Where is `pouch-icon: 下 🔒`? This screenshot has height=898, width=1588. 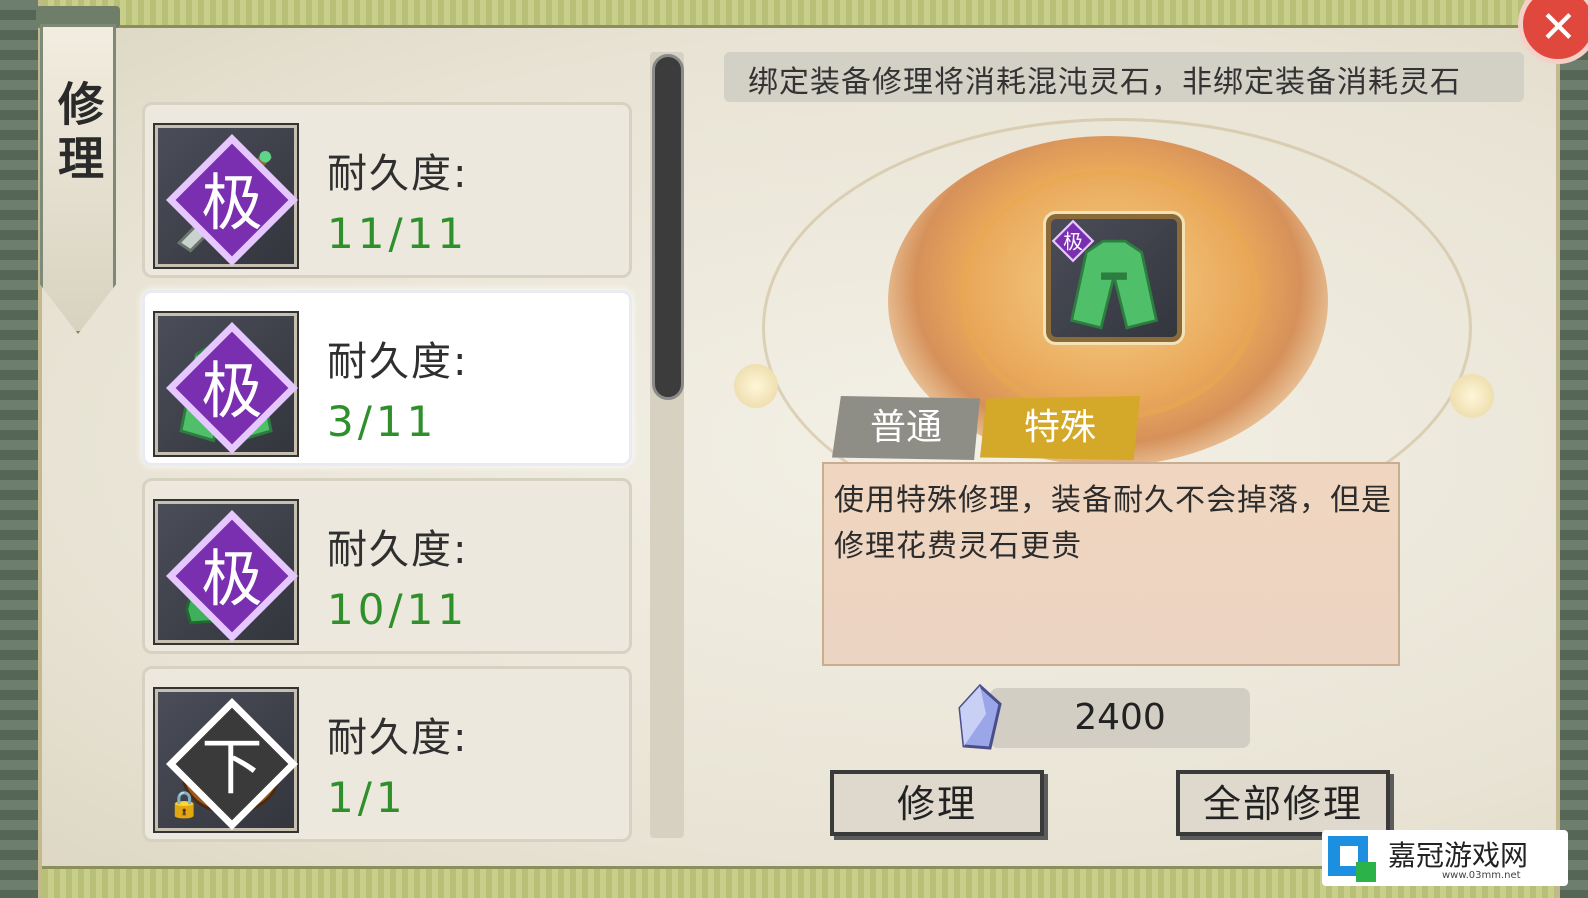 pouch-icon: 下 🔒 is located at coordinates (226, 760).